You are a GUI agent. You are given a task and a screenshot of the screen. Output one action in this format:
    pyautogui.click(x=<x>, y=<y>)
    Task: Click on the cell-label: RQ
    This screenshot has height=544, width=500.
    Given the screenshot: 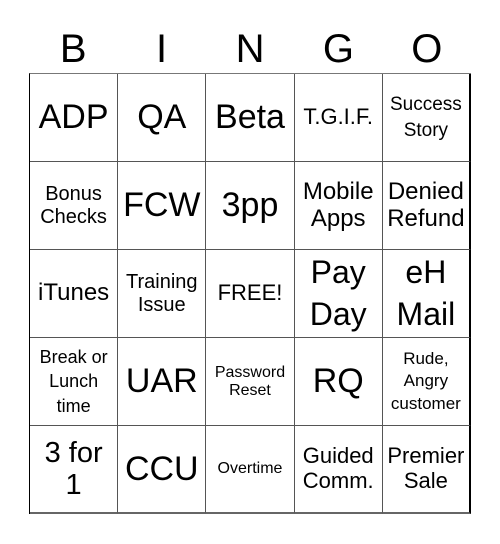 What is the action you would take?
    pyautogui.click(x=338, y=381)
    